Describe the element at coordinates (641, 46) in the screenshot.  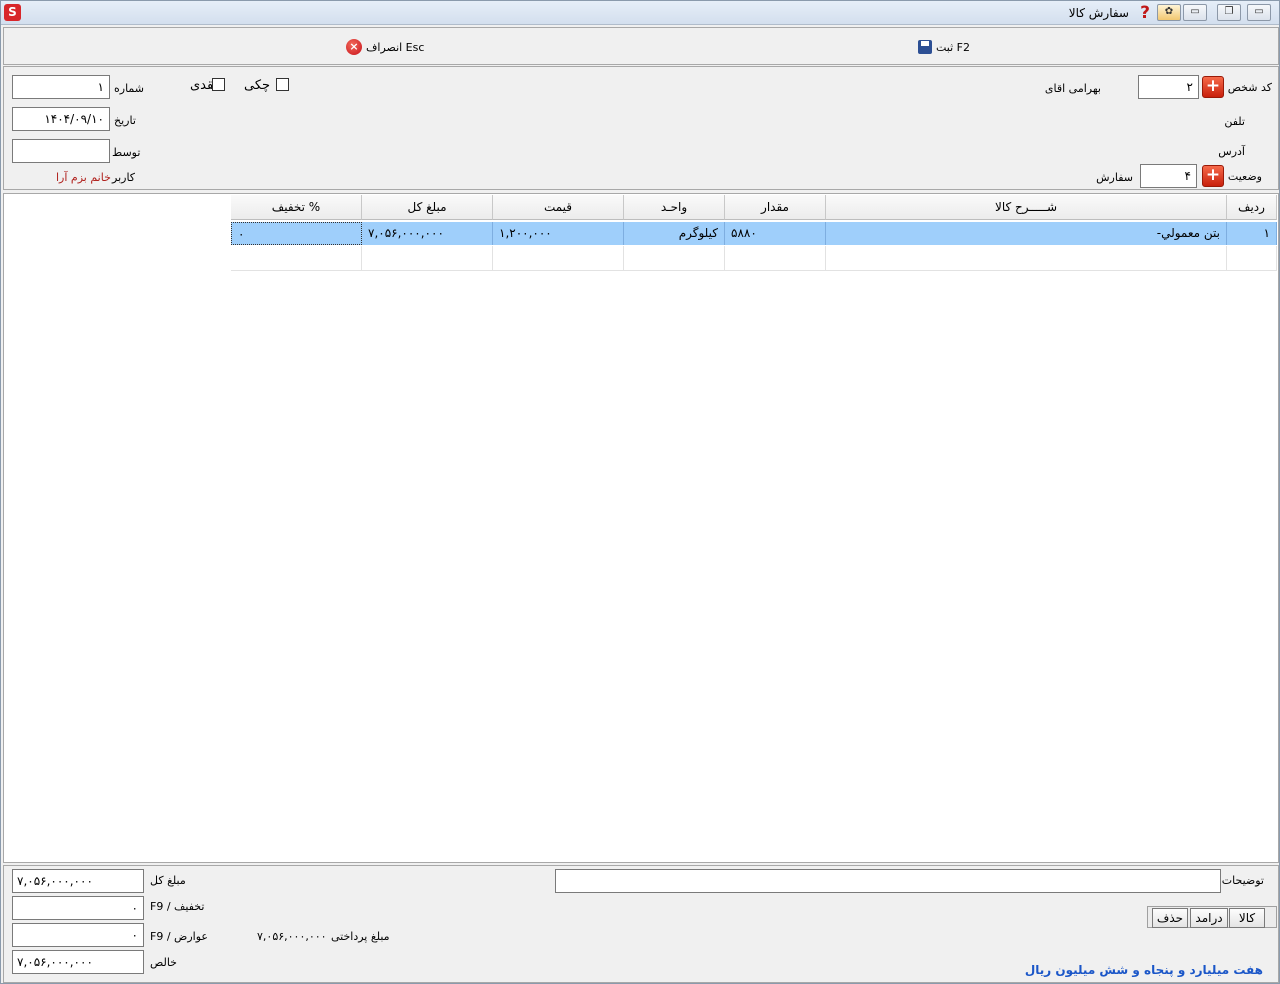
I see `toolbar: ثبت F2 × انصراف Esc` at that location.